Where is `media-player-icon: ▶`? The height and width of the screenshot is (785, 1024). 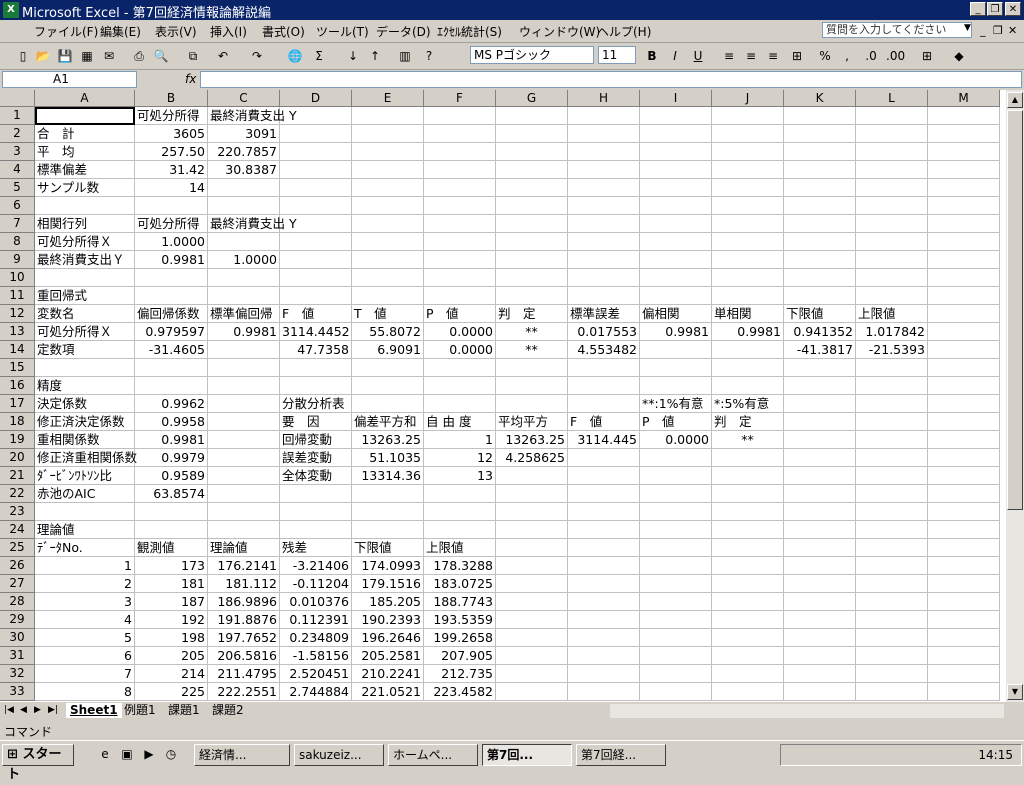
media-player-icon: ▶ is located at coordinates (149, 754).